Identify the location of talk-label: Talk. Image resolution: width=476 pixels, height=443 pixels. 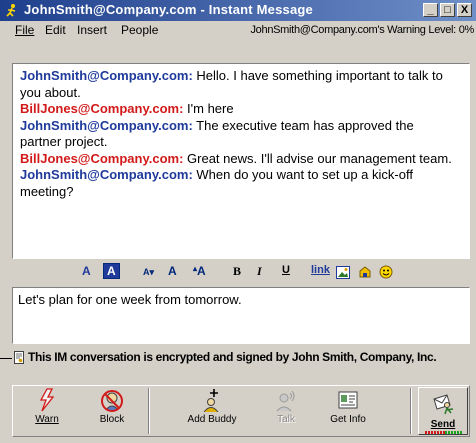
(286, 419).